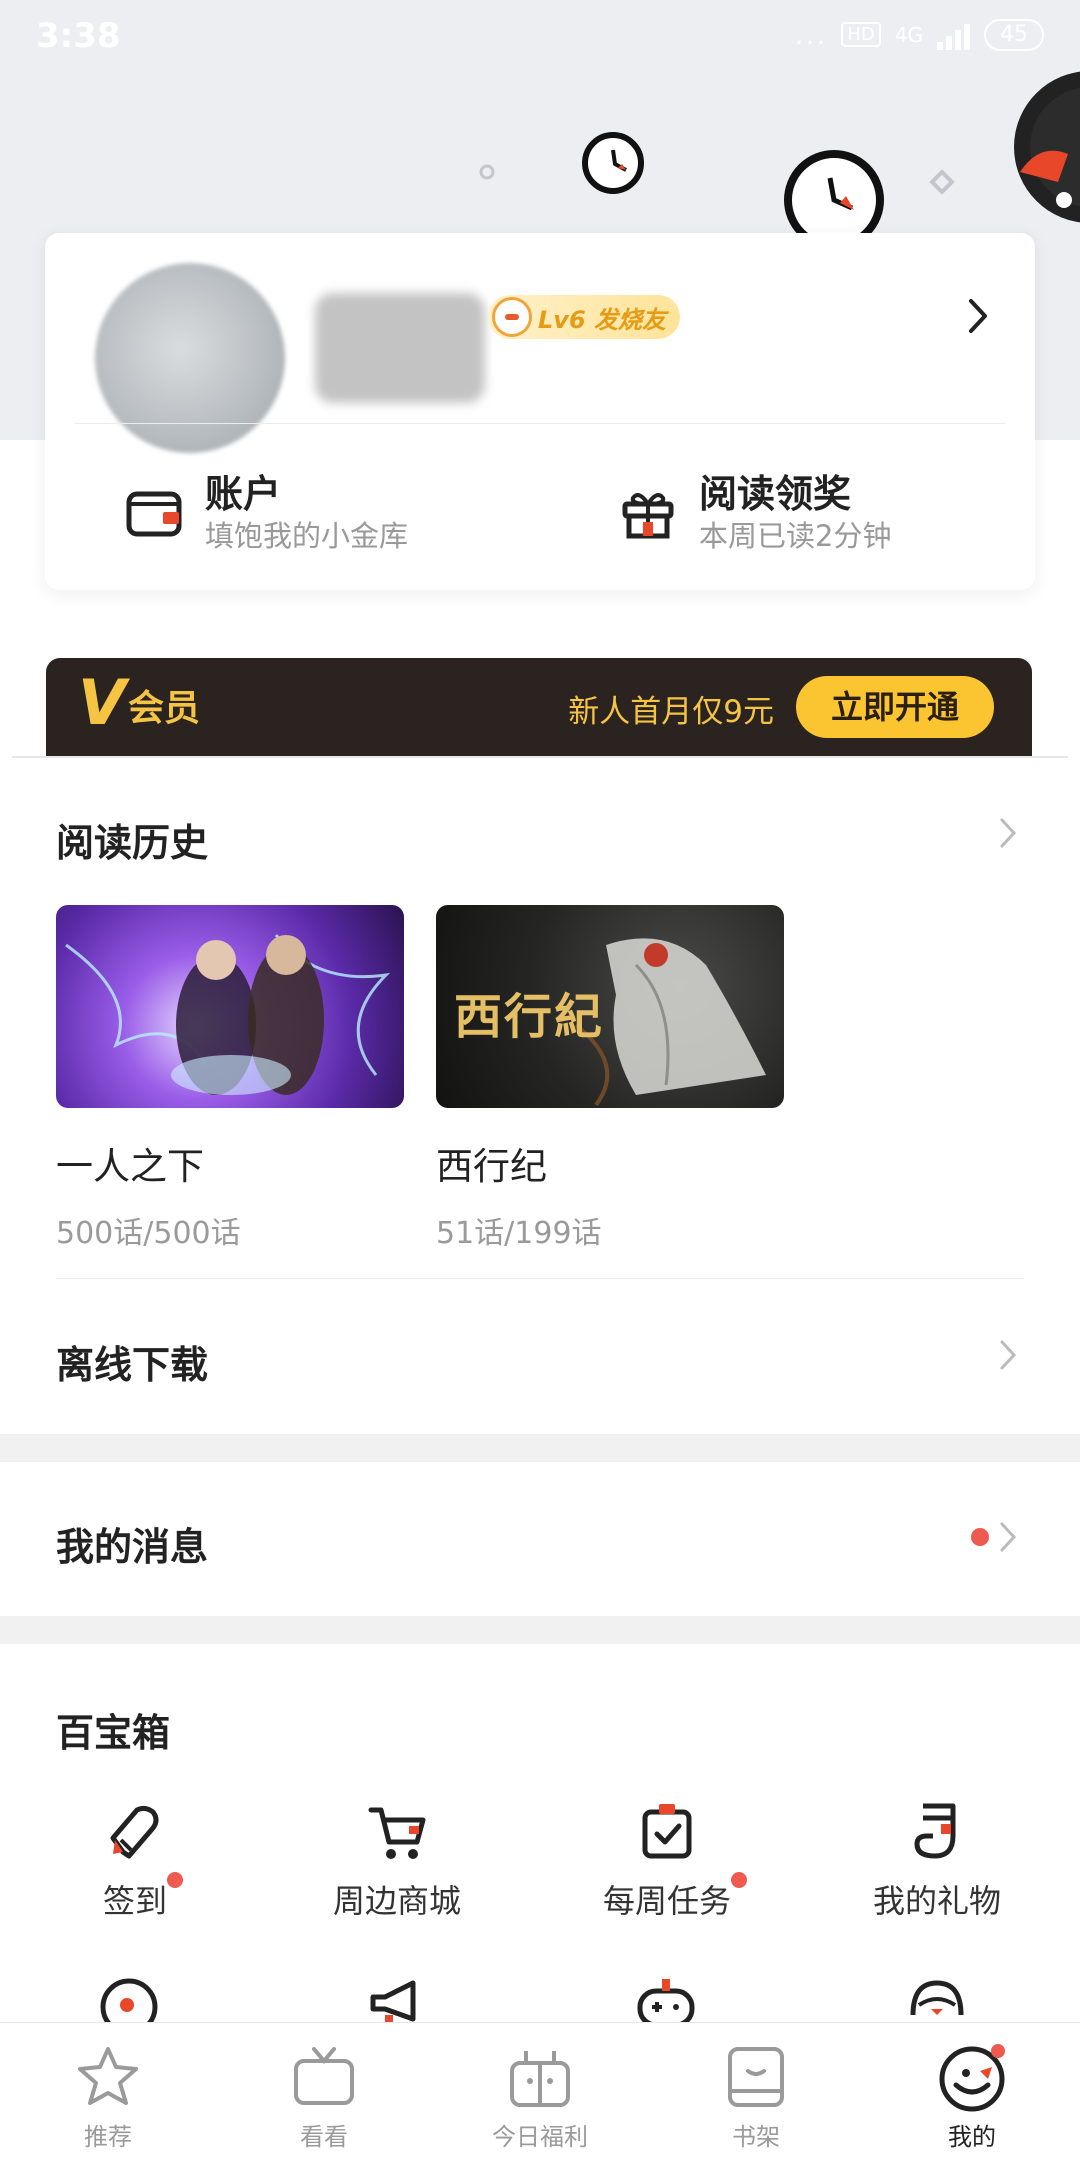  What do you see at coordinates (1009, 1355) in the screenshot?
I see `offline-download-chevron-icon` at bounding box center [1009, 1355].